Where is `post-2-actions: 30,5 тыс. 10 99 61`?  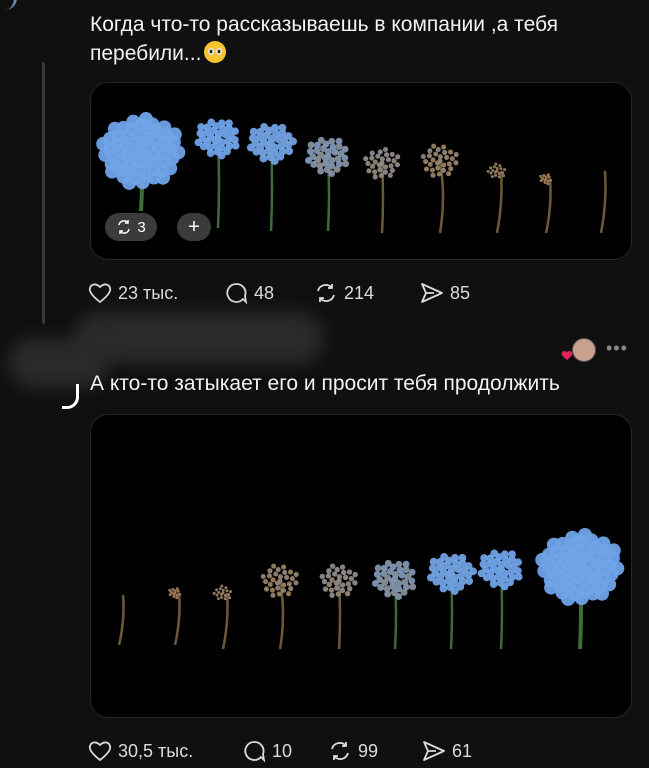
post-2-actions: 30,5 тыс. 10 99 61 is located at coordinates (280, 751).